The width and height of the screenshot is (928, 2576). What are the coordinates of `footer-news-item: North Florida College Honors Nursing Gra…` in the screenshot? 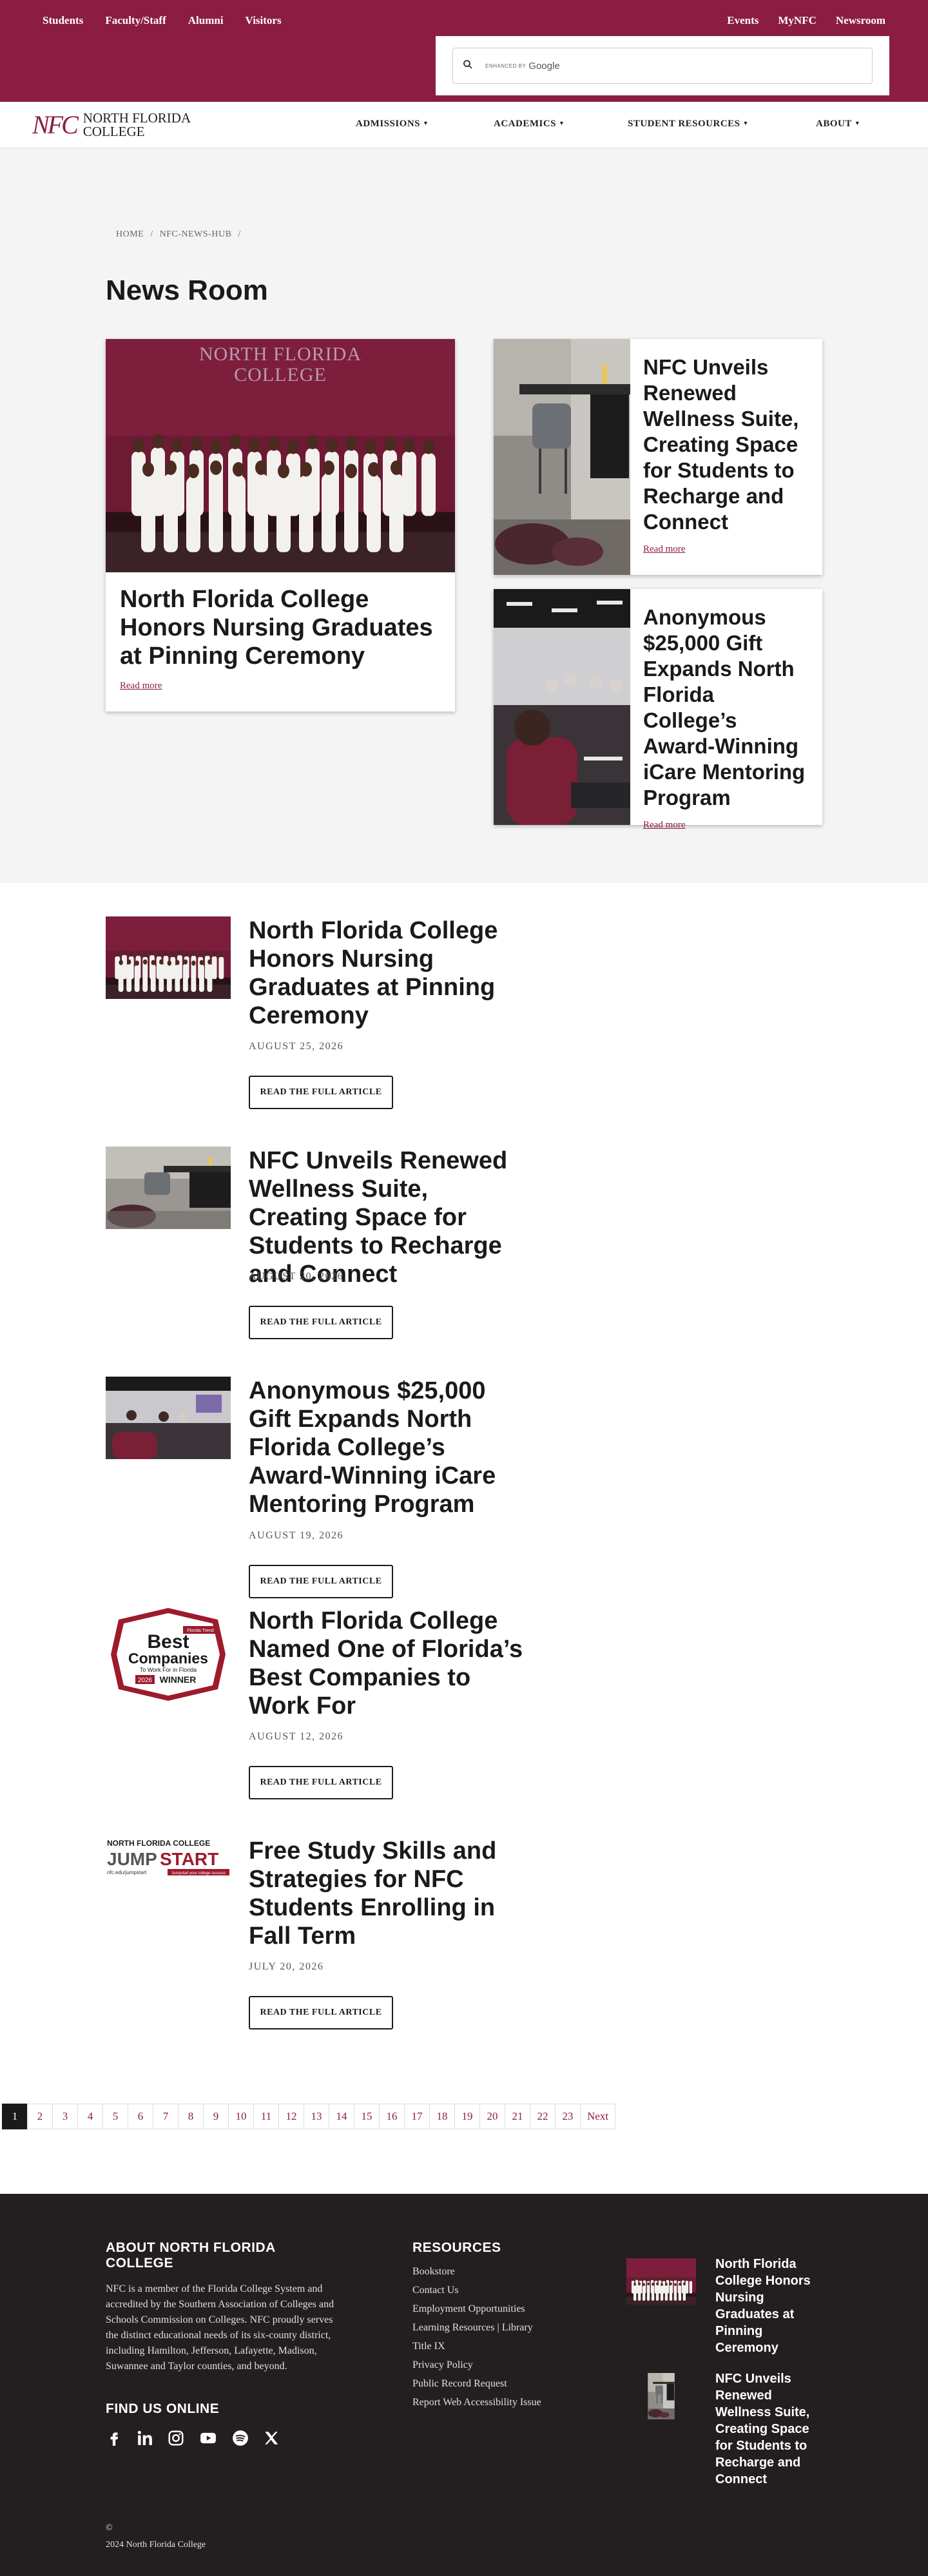 It's located at (729, 2306).